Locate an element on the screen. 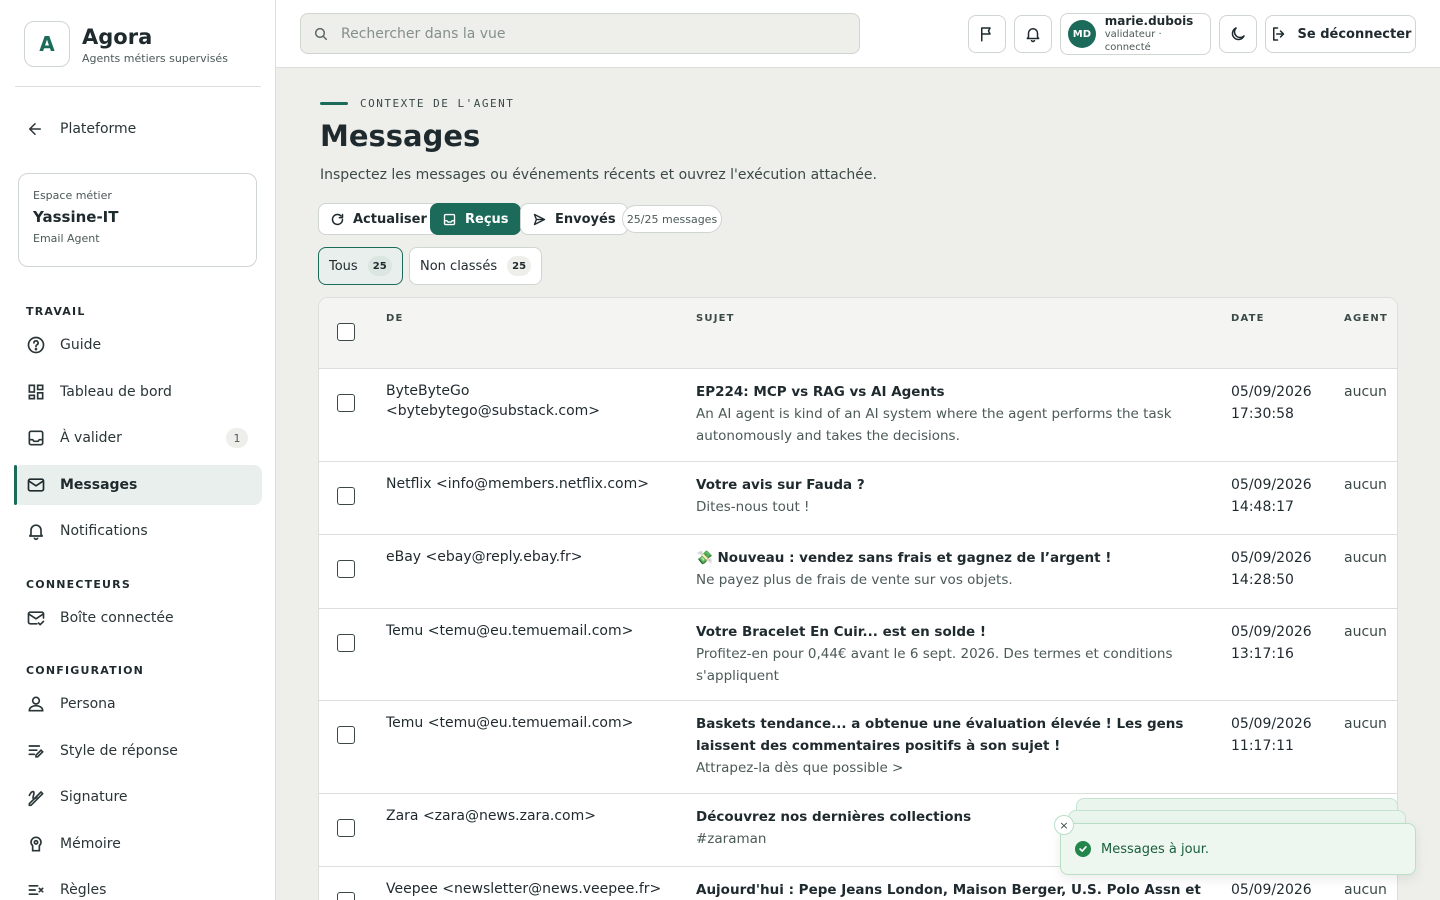  sidebar-item-signature: Signature is located at coordinates (138, 797).